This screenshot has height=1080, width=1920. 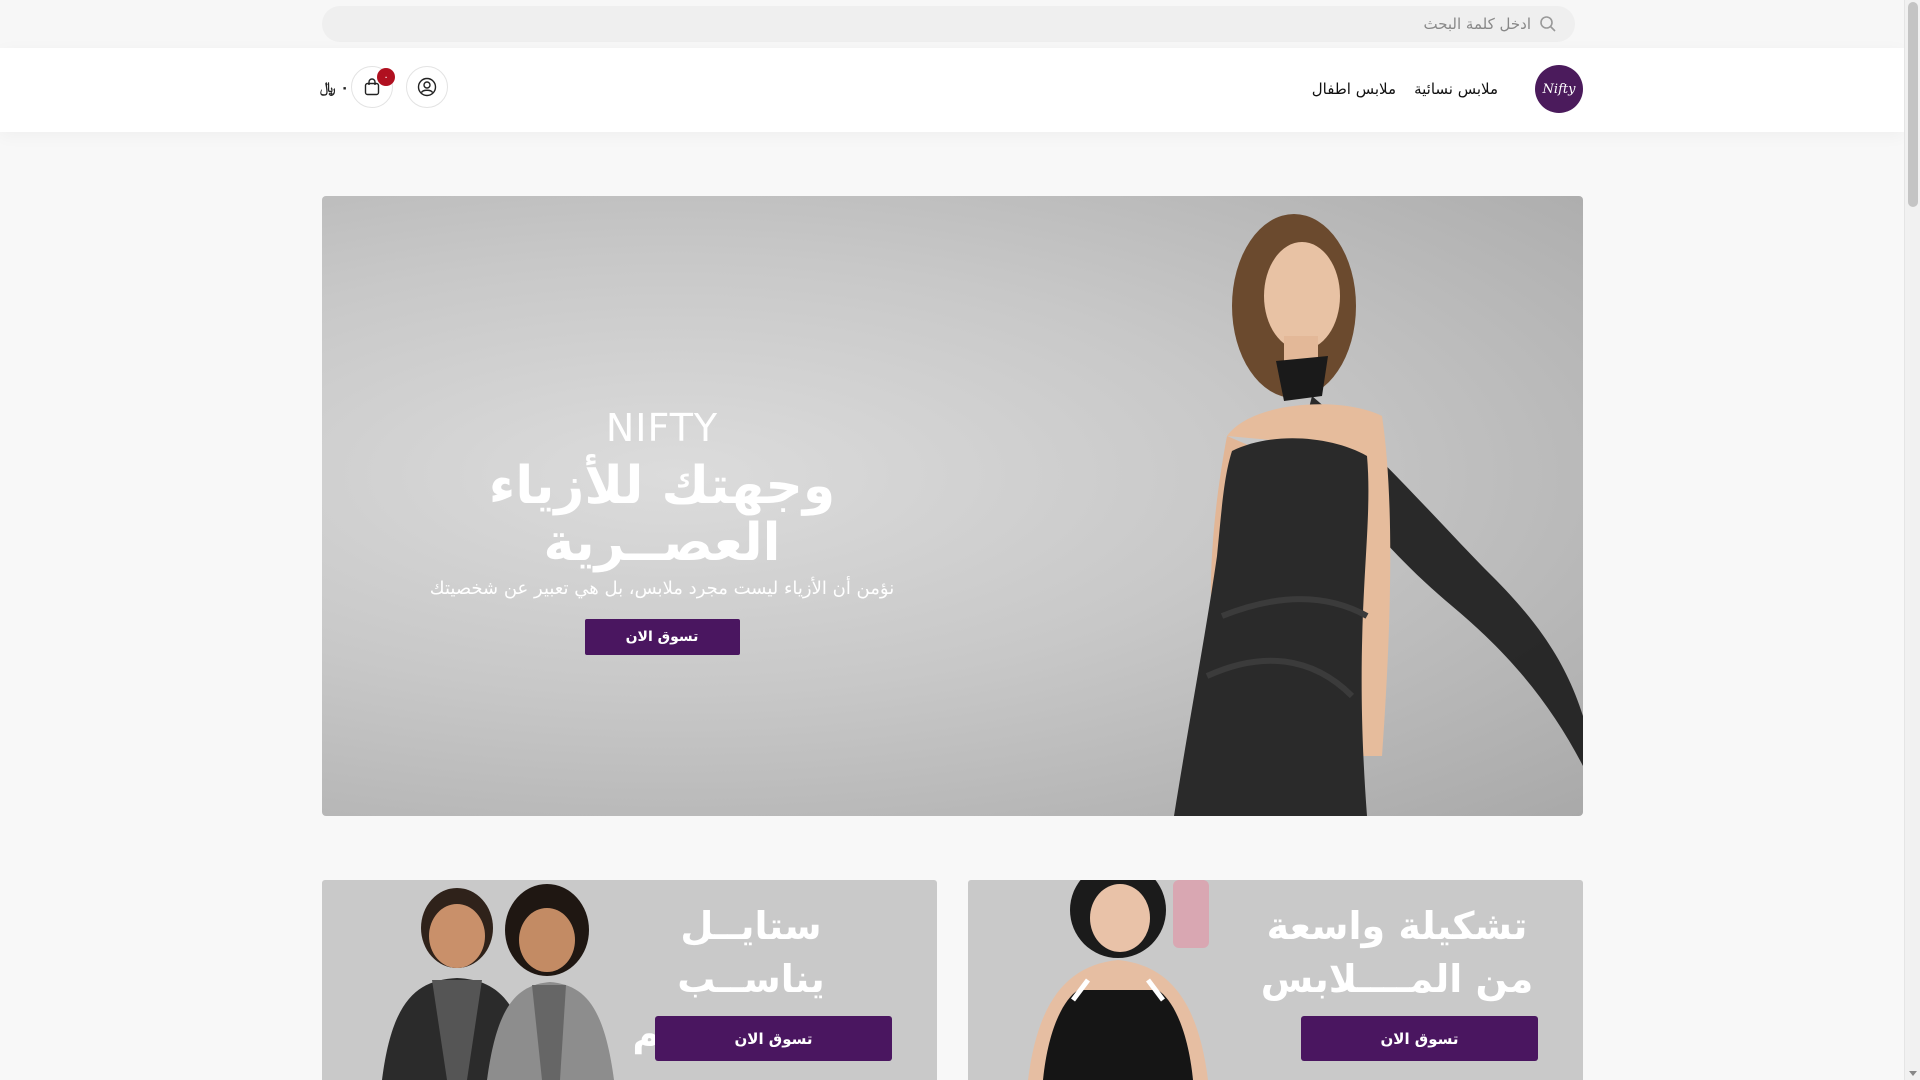 What do you see at coordinates (1118, 980) in the screenshot?
I see `promo-women-image` at bounding box center [1118, 980].